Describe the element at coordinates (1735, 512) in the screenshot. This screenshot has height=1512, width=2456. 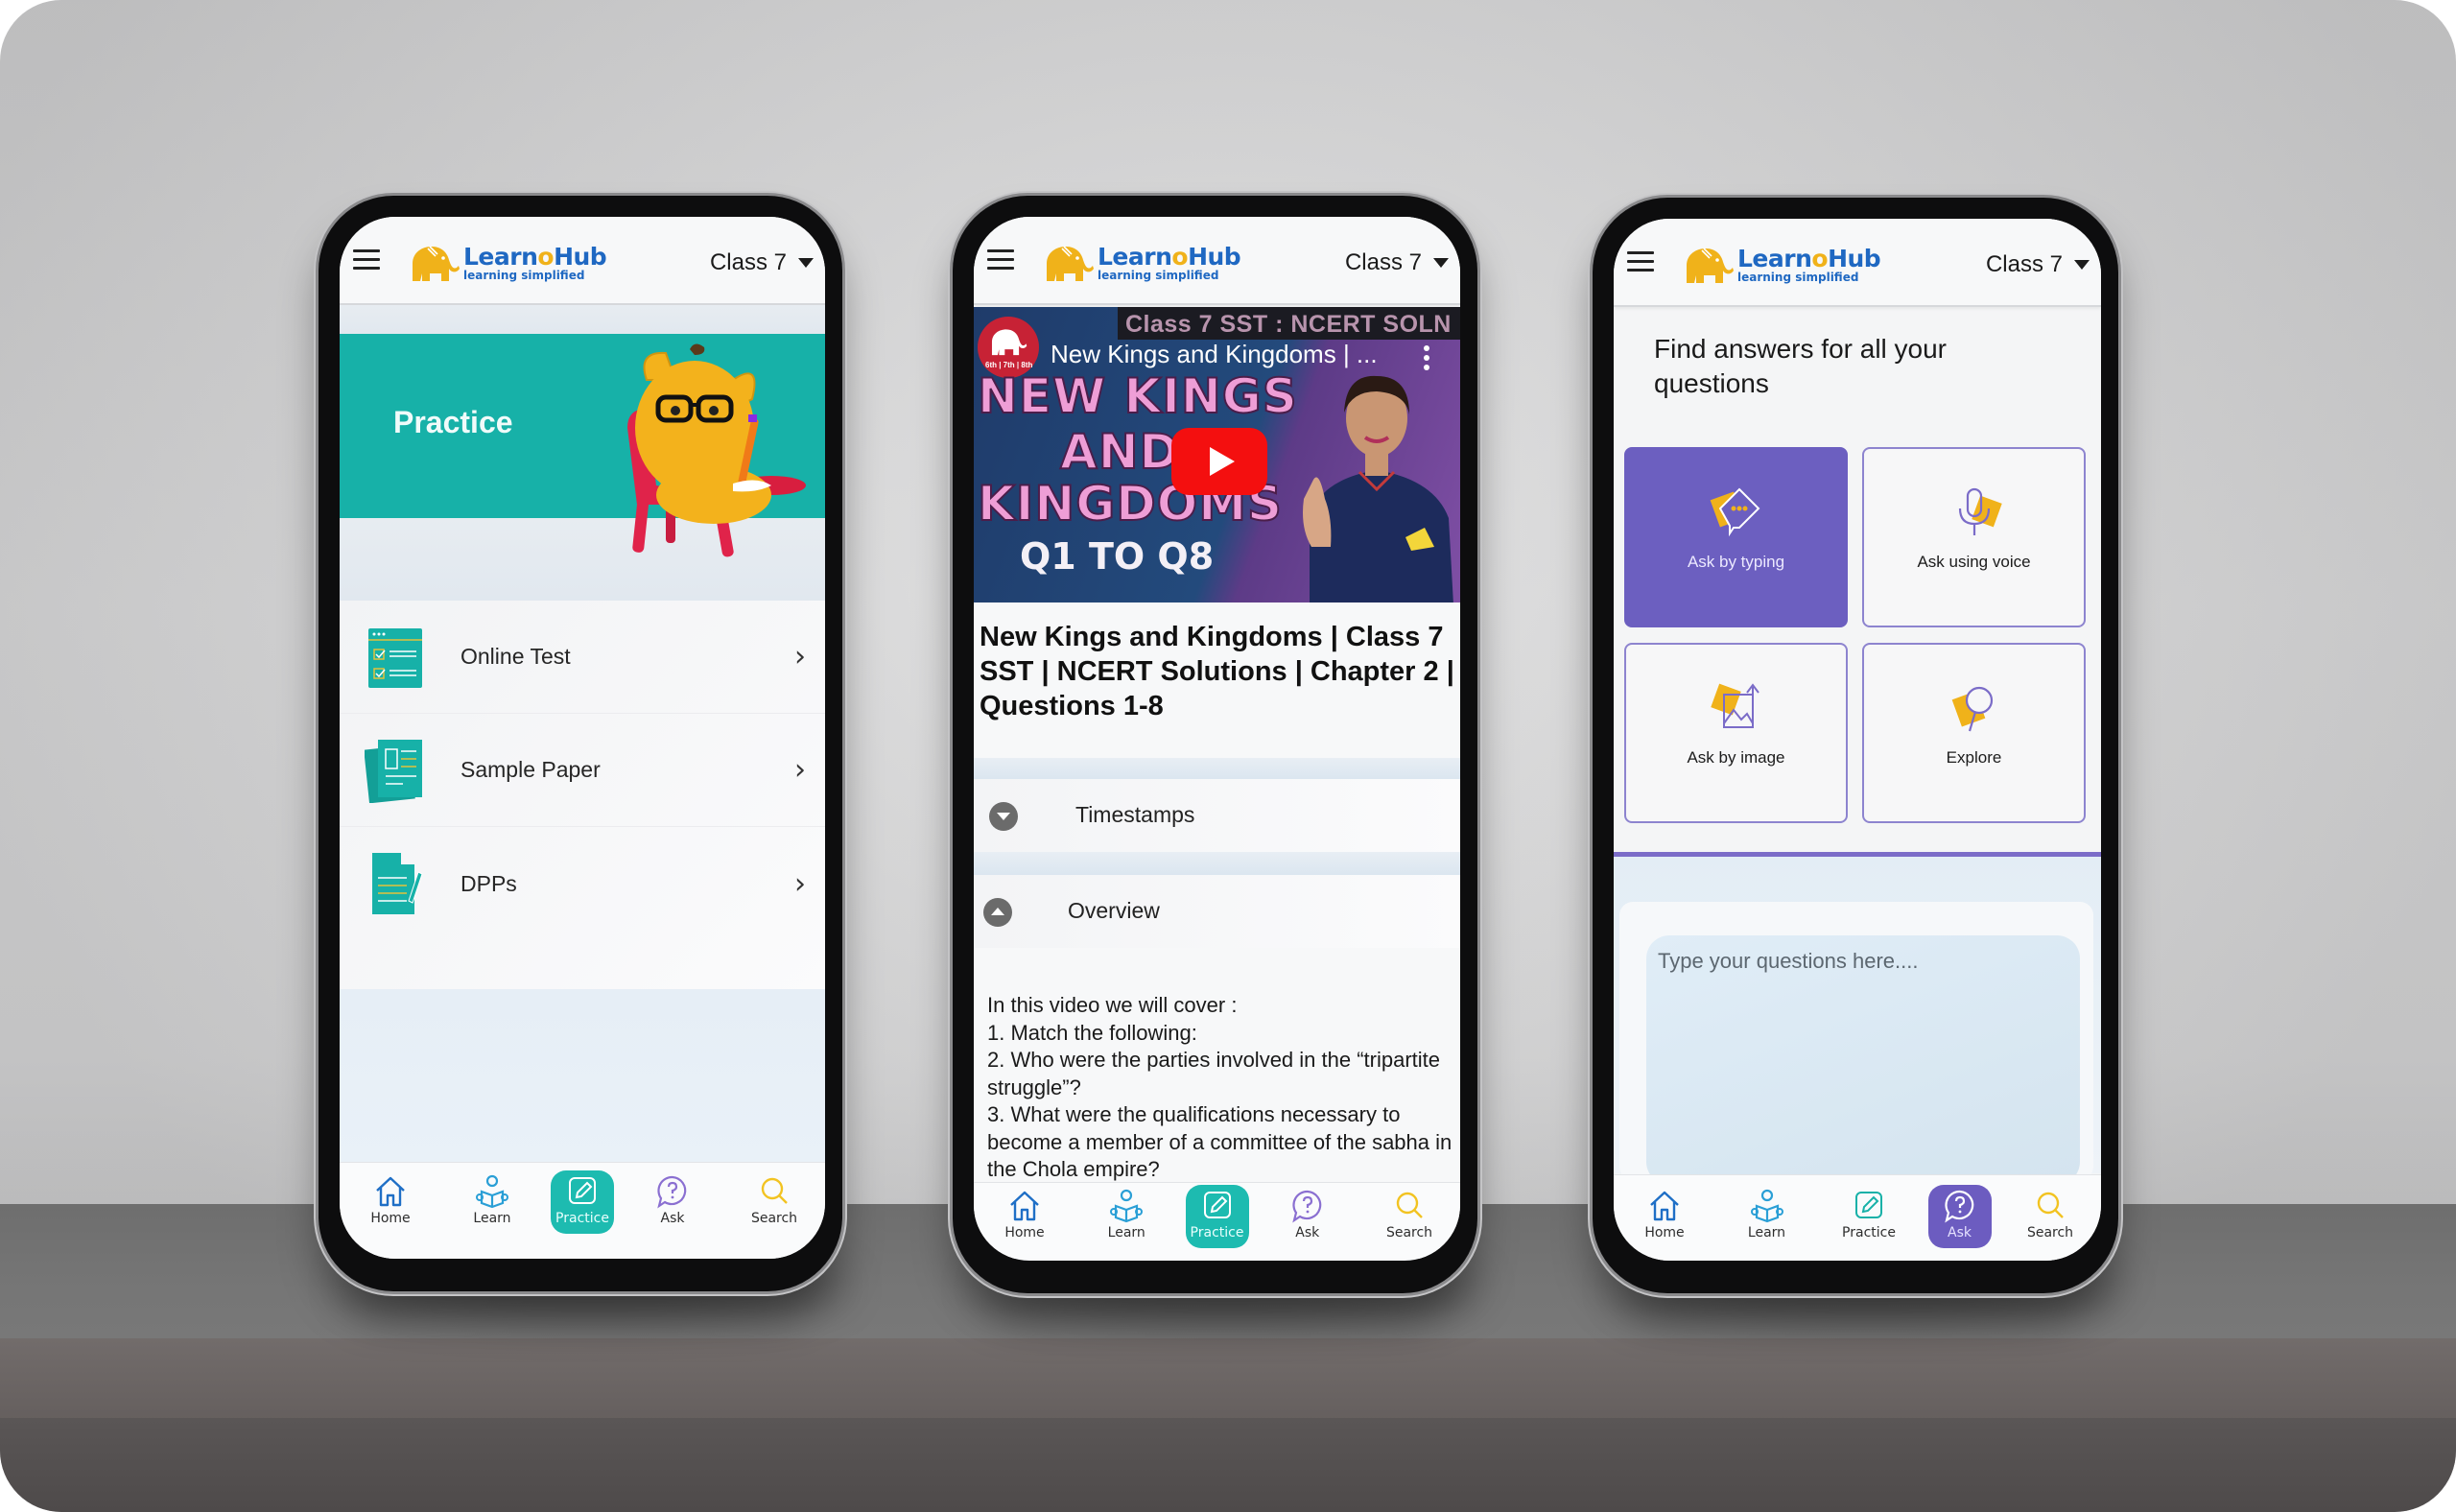
I see `chat-typing-icon` at that location.